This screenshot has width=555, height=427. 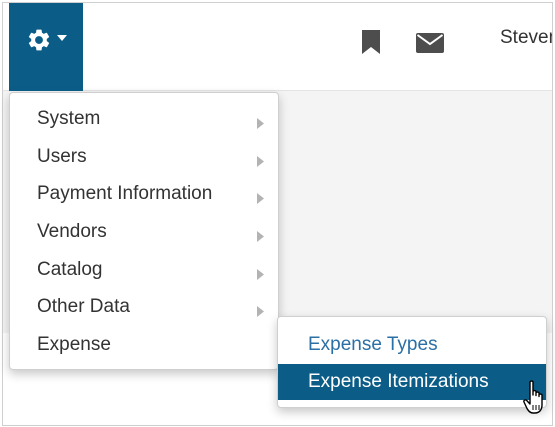 I want to click on menu-item-catalog: Catalog, so click(x=144, y=269).